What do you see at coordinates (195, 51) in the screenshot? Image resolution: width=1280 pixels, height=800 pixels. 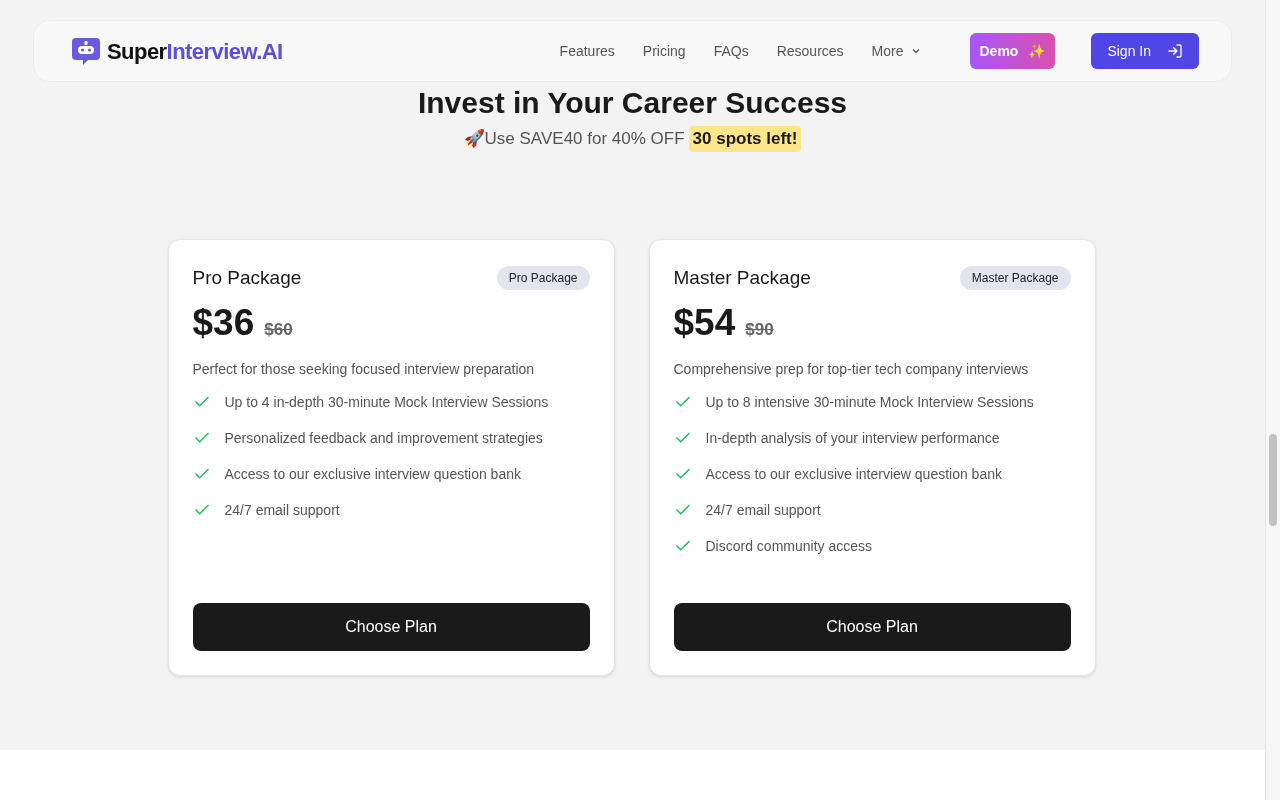 I see `logo-text: SuperInterview.AI` at bounding box center [195, 51].